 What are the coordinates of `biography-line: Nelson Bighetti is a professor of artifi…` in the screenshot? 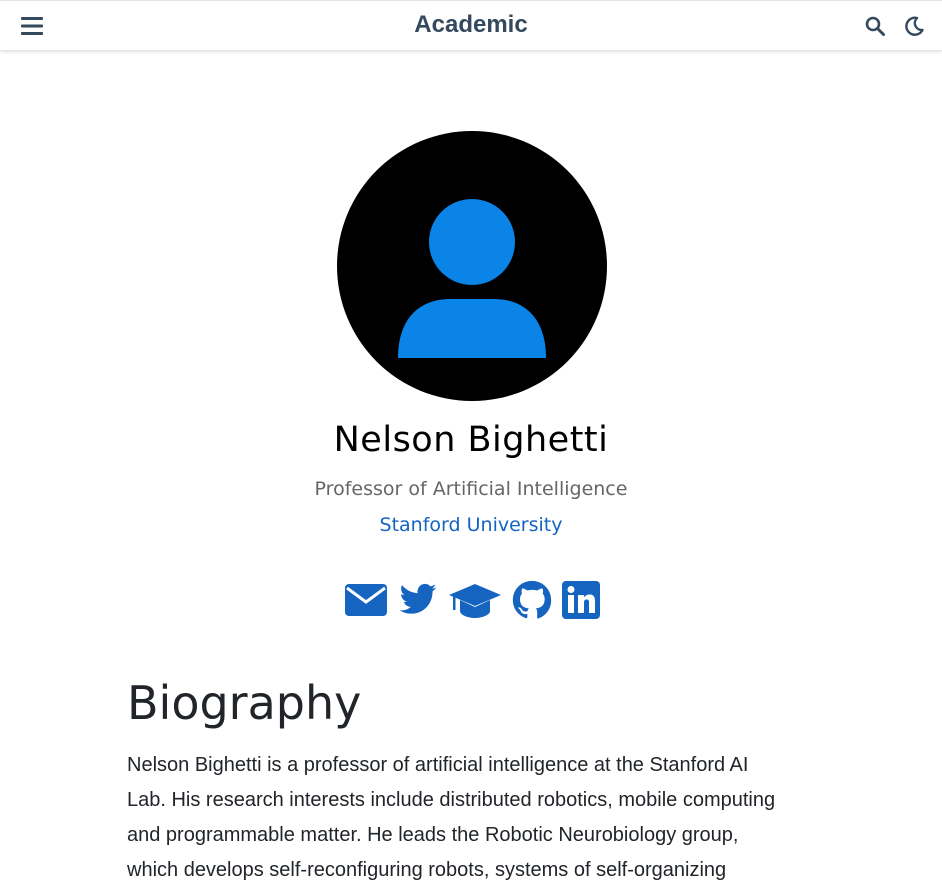 It's located at (438, 765).